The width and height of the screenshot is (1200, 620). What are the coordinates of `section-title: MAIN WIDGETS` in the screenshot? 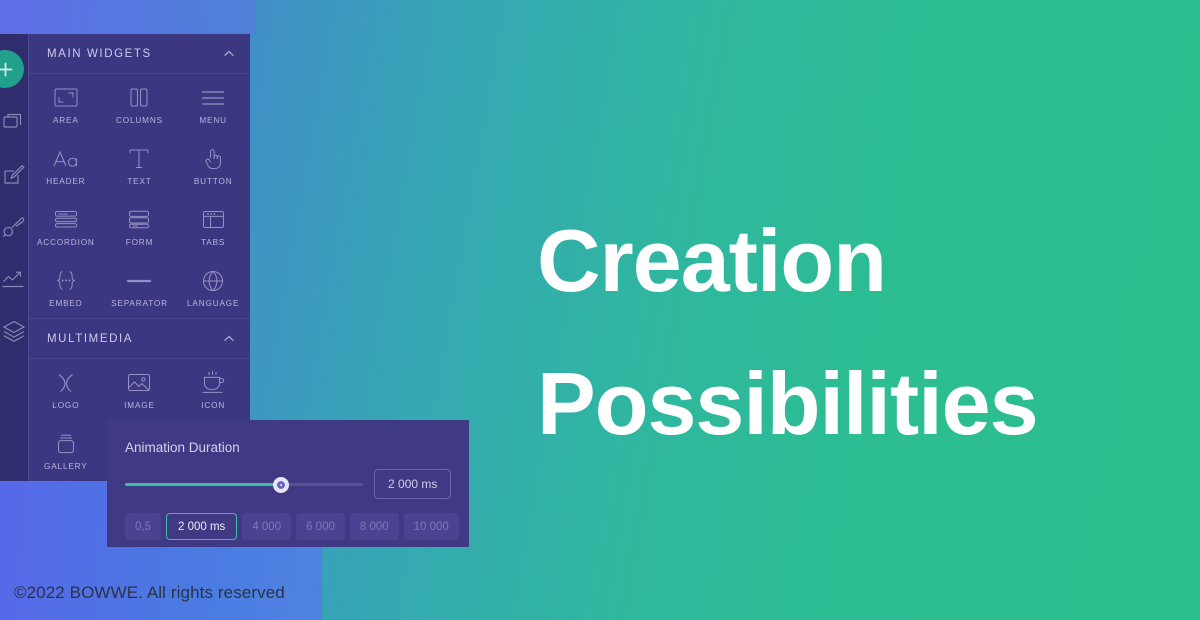 It's located at (99, 53).